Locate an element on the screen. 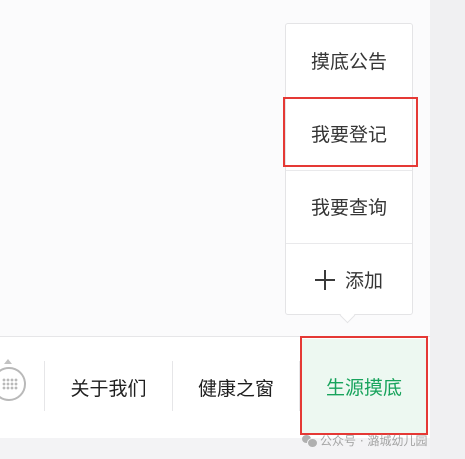  submenu-item-register: 我要登记 is located at coordinates (349, 133).